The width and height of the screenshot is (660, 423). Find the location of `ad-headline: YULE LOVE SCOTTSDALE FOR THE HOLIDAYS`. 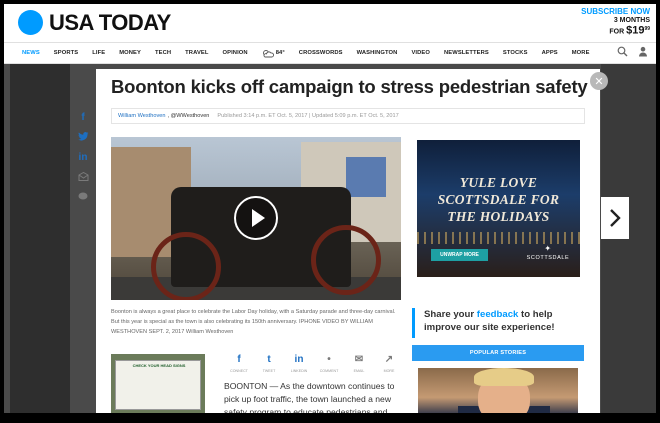

ad-headline: YULE LOVE SCOTTSDALE FOR THE HOLIDAYS is located at coordinates (498, 199).